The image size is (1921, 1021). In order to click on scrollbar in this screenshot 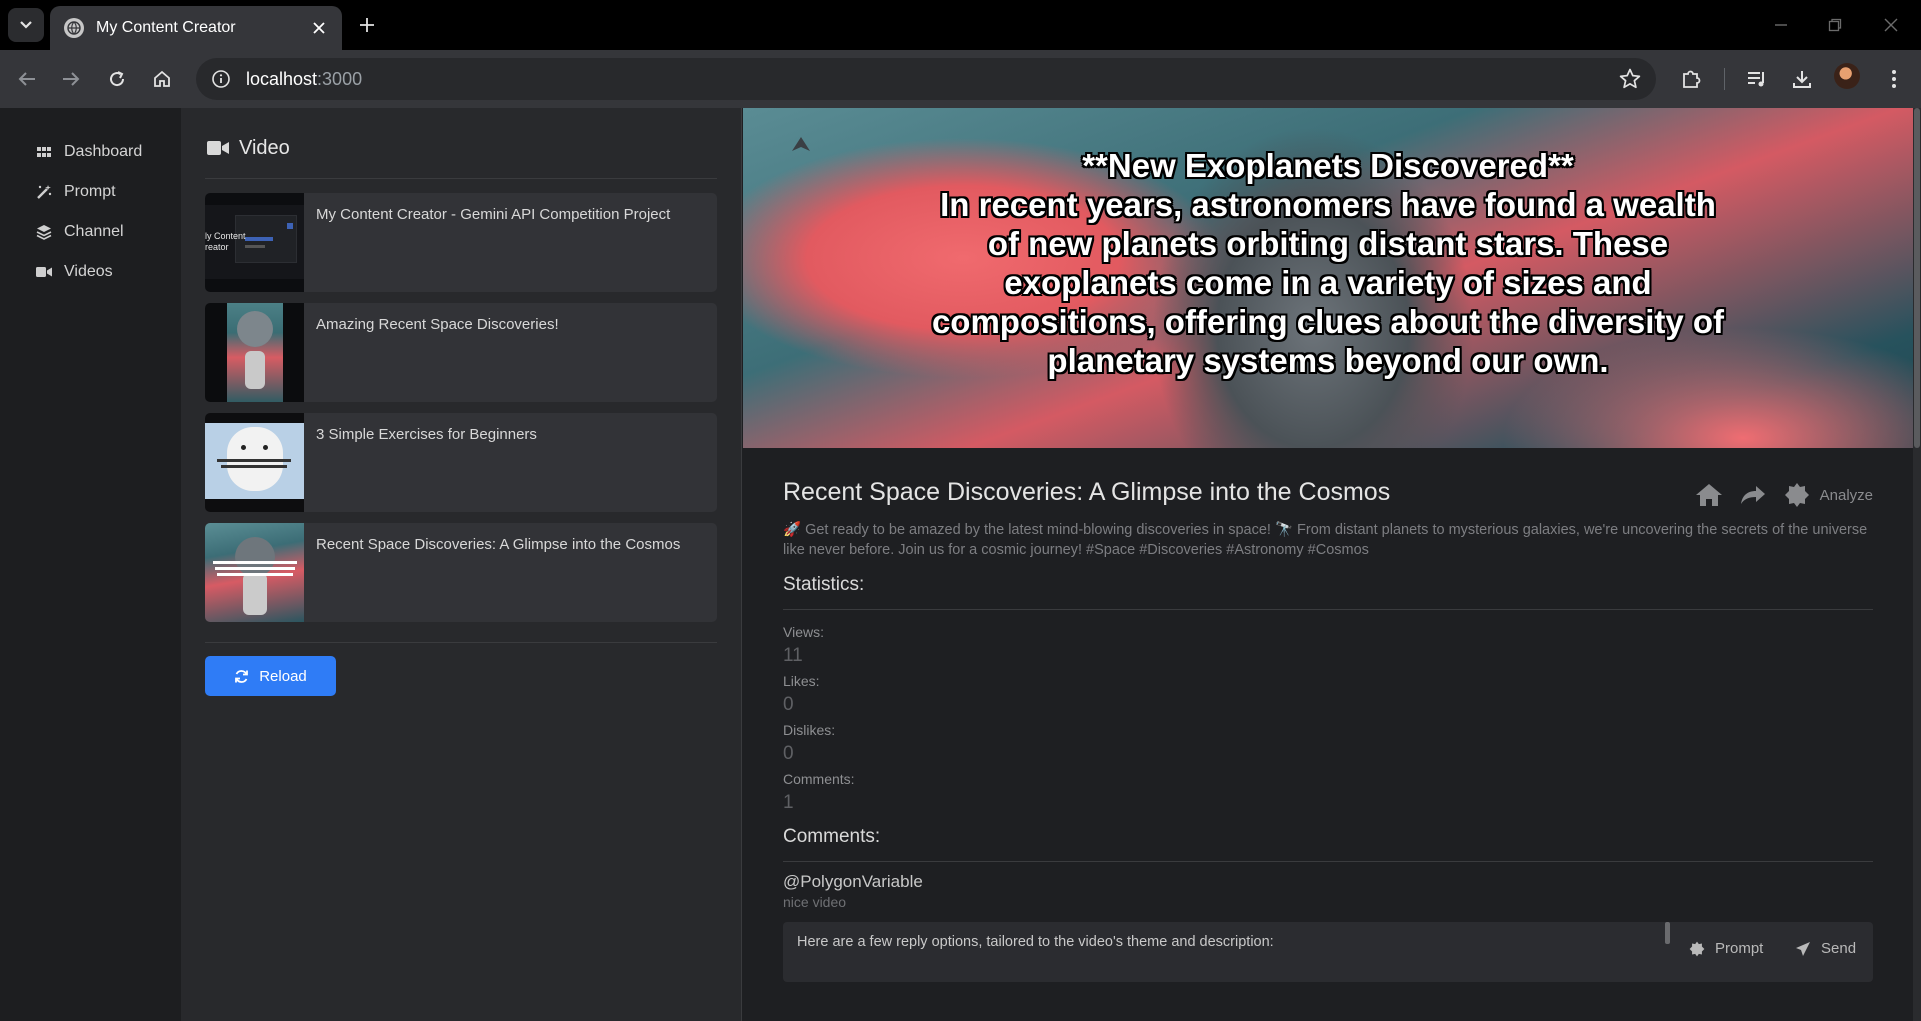, I will do `click(1917, 564)`.